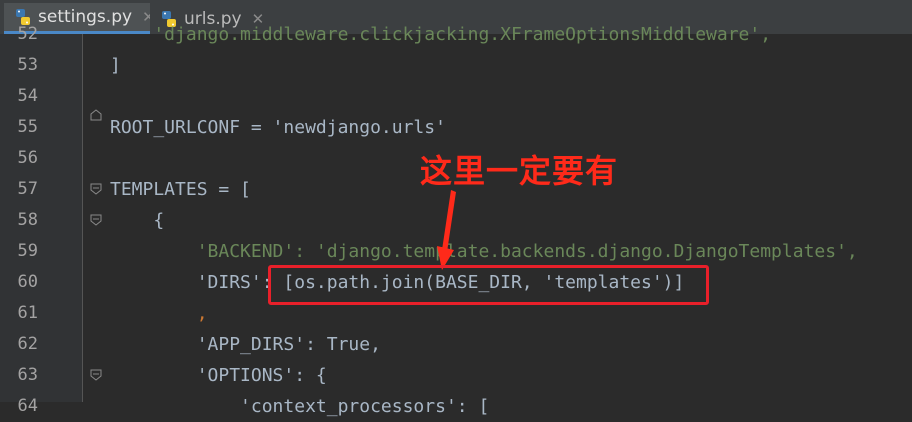 The height and width of the screenshot is (422, 912). What do you see at coordinates (115, 65) in the screenshot?
I see `code-text: ]` at bounding box center [115, 65].